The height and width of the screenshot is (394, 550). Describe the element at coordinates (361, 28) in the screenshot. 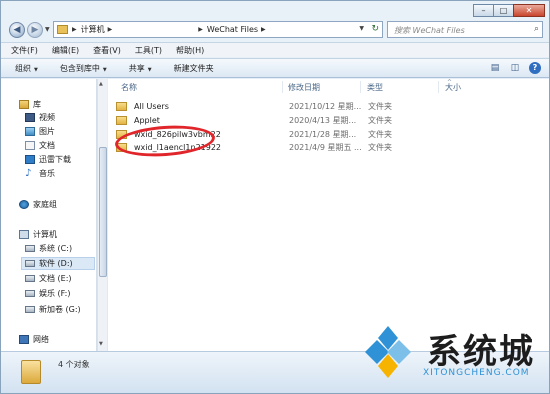

I see `address-dropdown-icon: ▼` at that location.